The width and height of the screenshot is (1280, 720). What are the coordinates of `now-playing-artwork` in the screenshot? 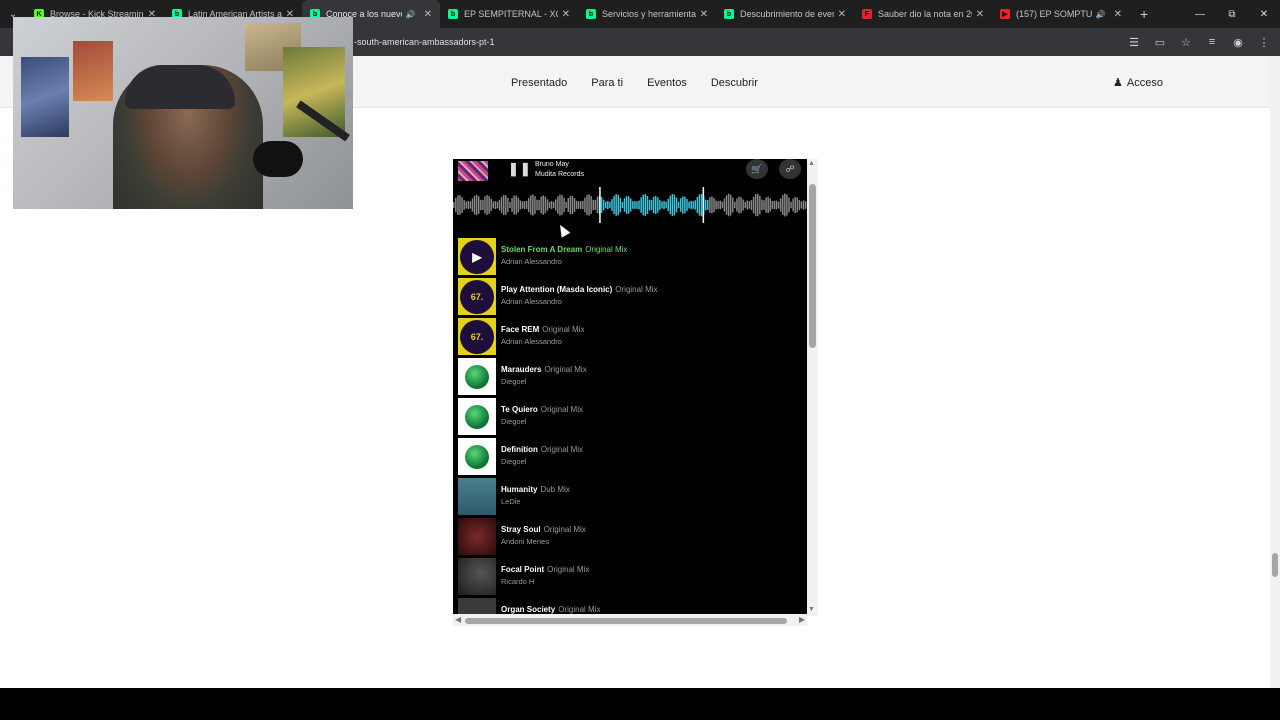 It's located at (473, 171).